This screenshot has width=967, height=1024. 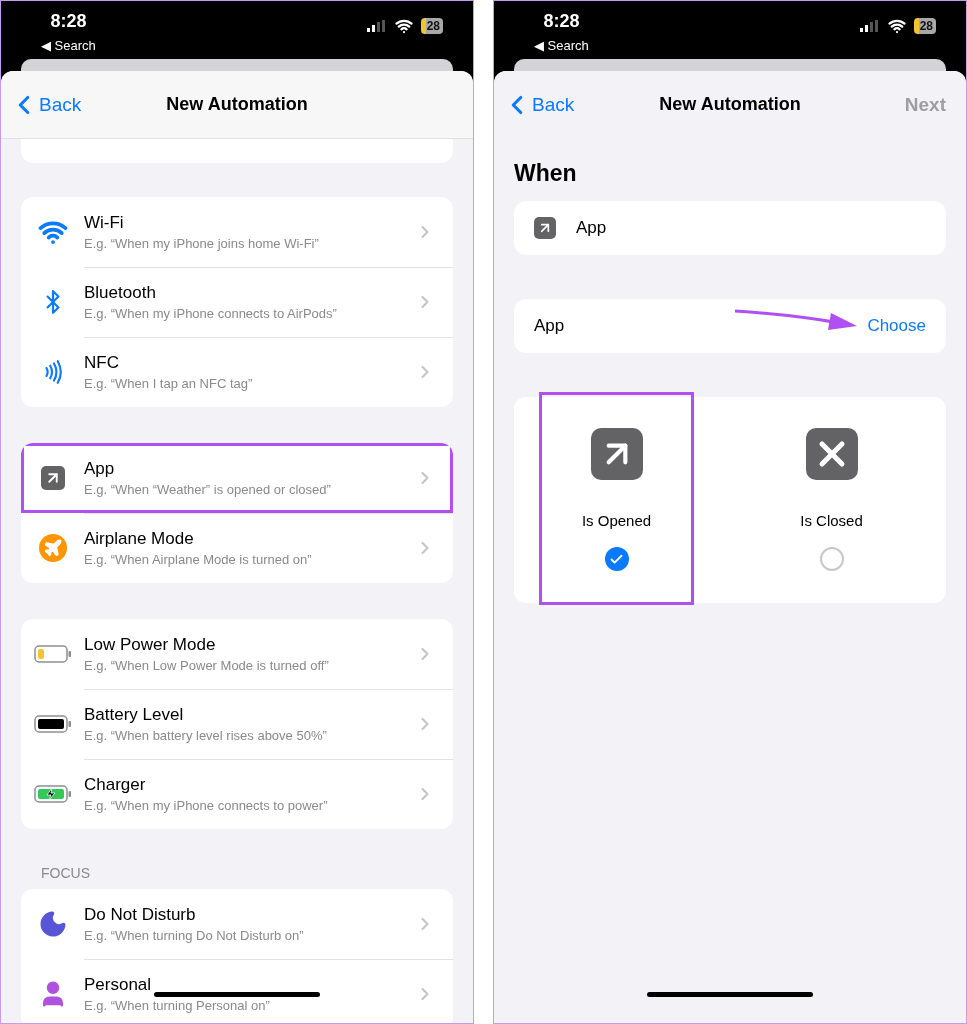 What do you see at coordinates (237, 478) in the screenshot?
I see `trigger-row: App E.g. “When “Weather” is opened or closed”` at bounding box center [237, 478].